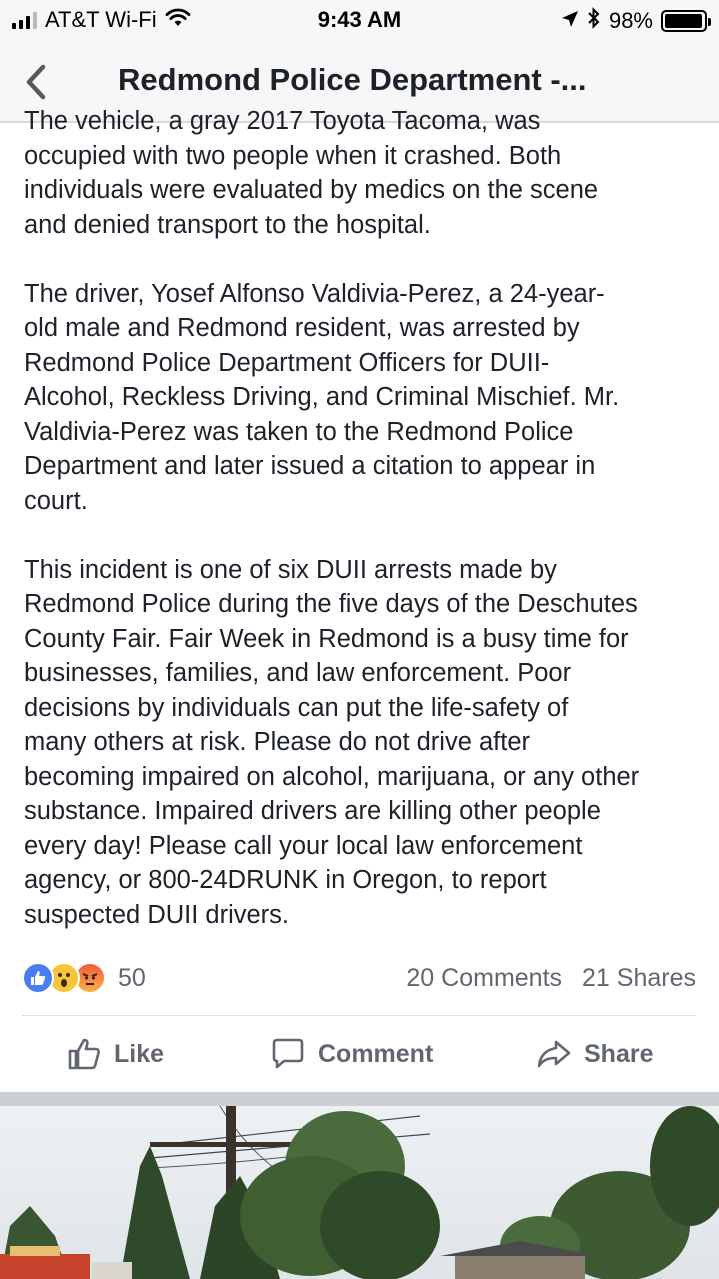 The image size is (719, 1279). What do you see at coordinates (84, 1054) in the screenshot?
I see `thumbs-up-icon` at bounding box center [84, 1054].